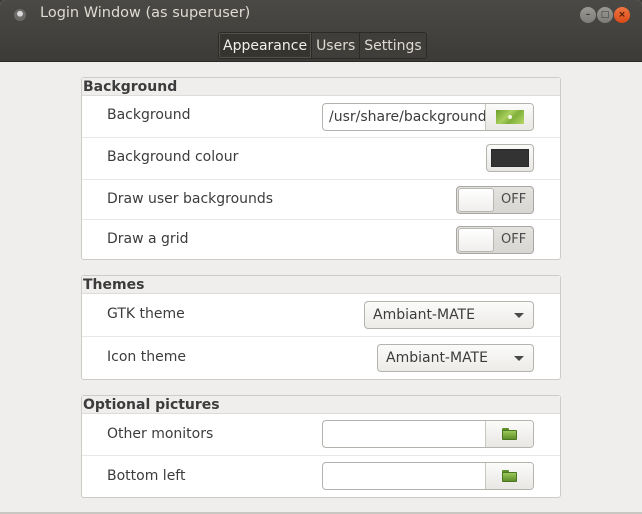 This screenshot has height=514, width=642. What do you see at coordinates (495, 240) in the screenshot?
I see `draw-grid-toggle: OFF` at bounding box center [495, 240].